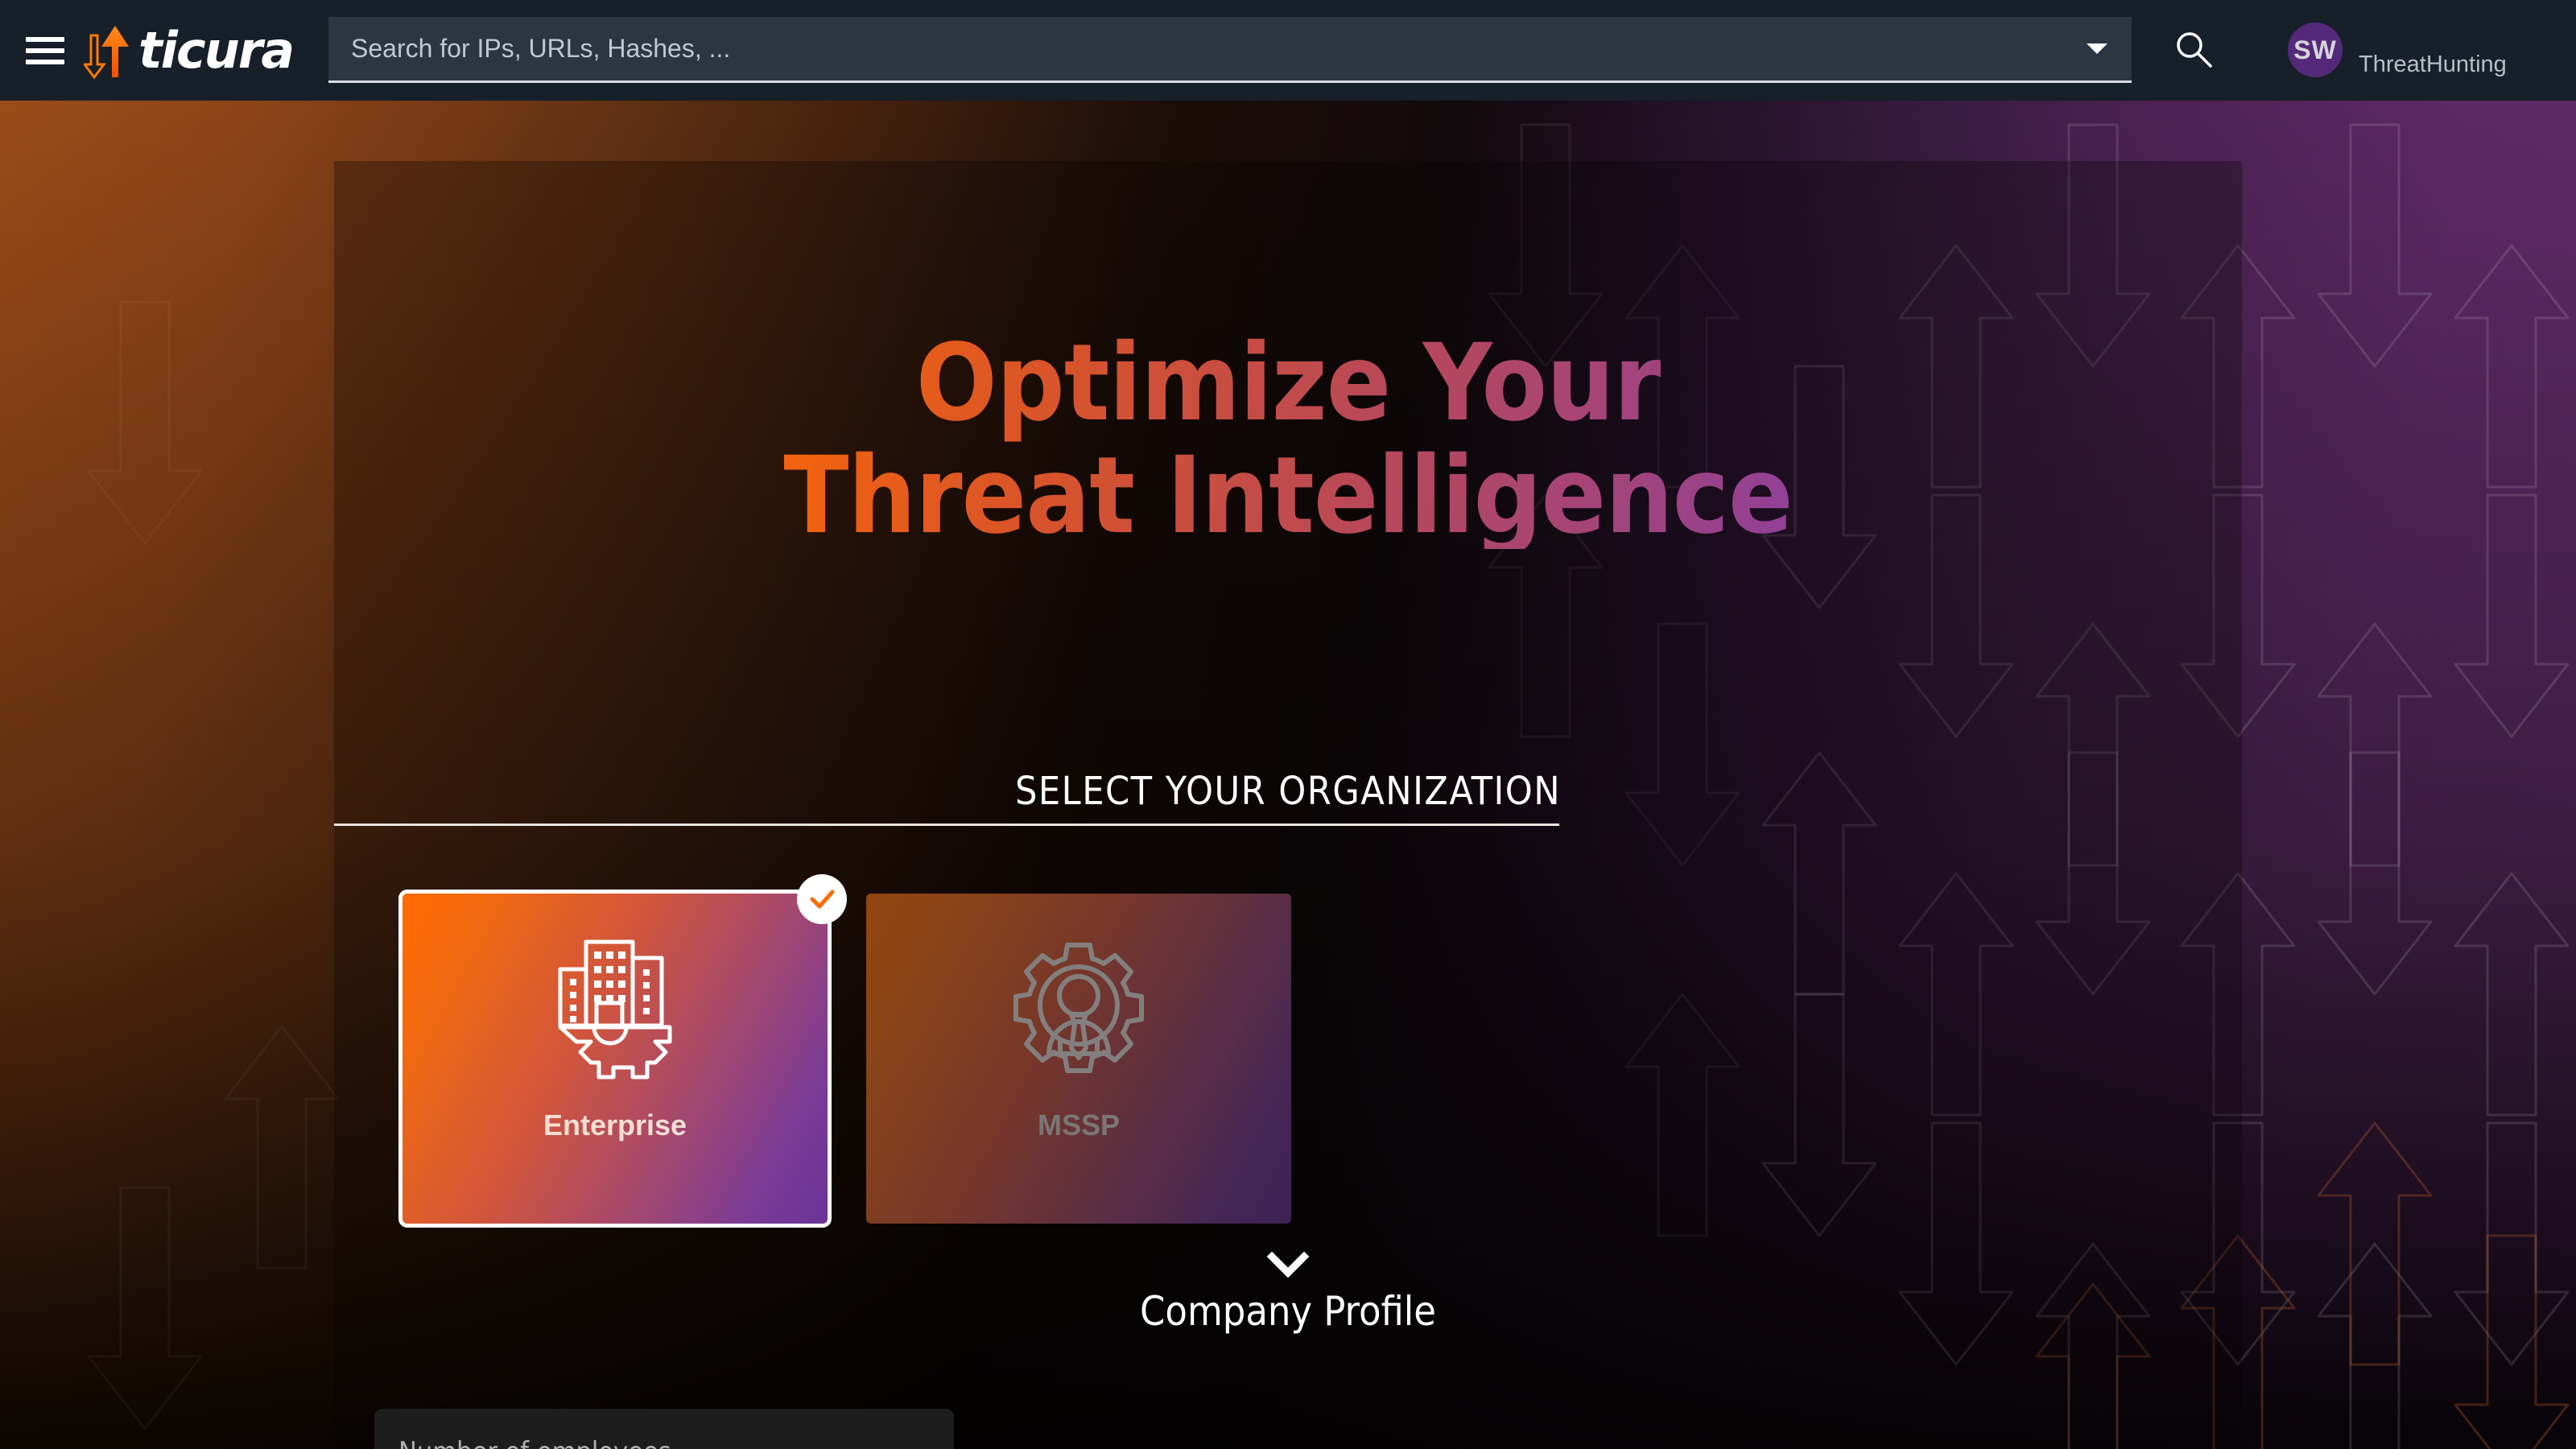  I want to click on employees-label: Number of employees, so click(664, 1442).